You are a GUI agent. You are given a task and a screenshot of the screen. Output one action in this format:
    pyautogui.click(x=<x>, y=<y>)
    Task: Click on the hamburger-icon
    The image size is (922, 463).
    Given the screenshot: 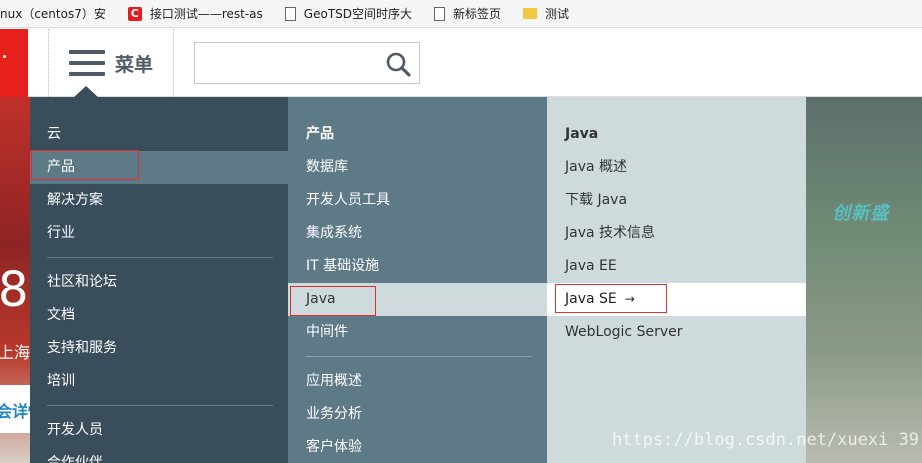 What is the action you would take?
    pyautogui.click(x=87, y=63)
    